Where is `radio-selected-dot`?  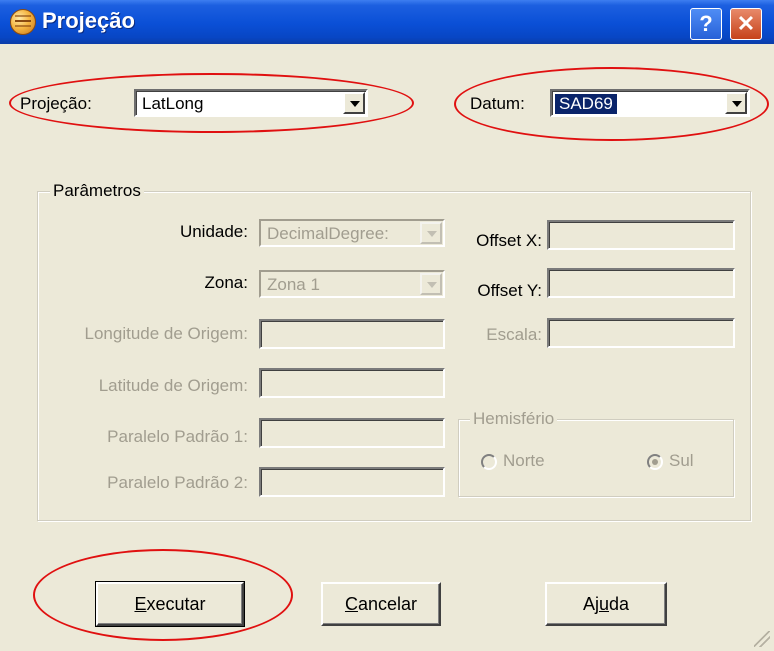 radio-selected-dot is located at coordinates (655, 462).